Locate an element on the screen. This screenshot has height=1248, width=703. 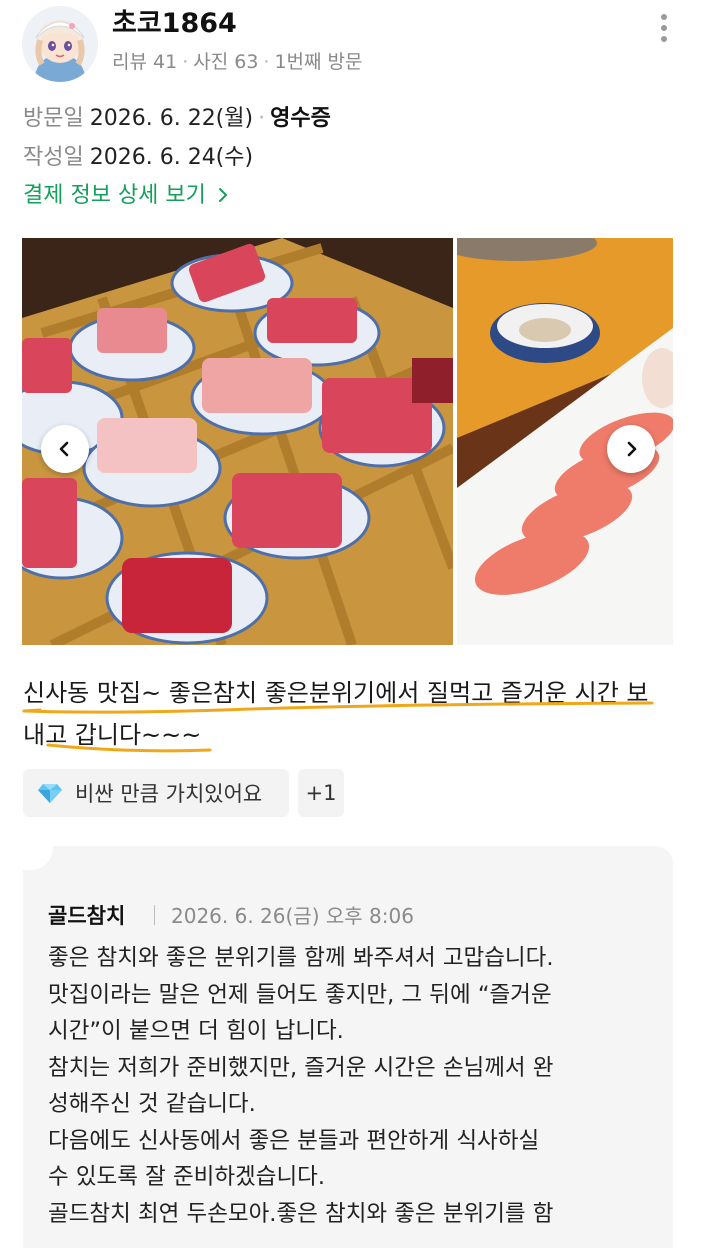
user-stats: 리뷰 41 · 사진 63 · 1번째 방문 is located at coordinates (237, 62).